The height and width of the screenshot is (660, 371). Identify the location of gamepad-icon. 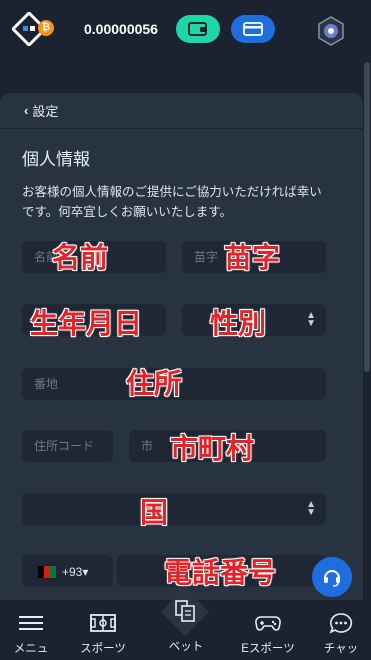
(268, 623).